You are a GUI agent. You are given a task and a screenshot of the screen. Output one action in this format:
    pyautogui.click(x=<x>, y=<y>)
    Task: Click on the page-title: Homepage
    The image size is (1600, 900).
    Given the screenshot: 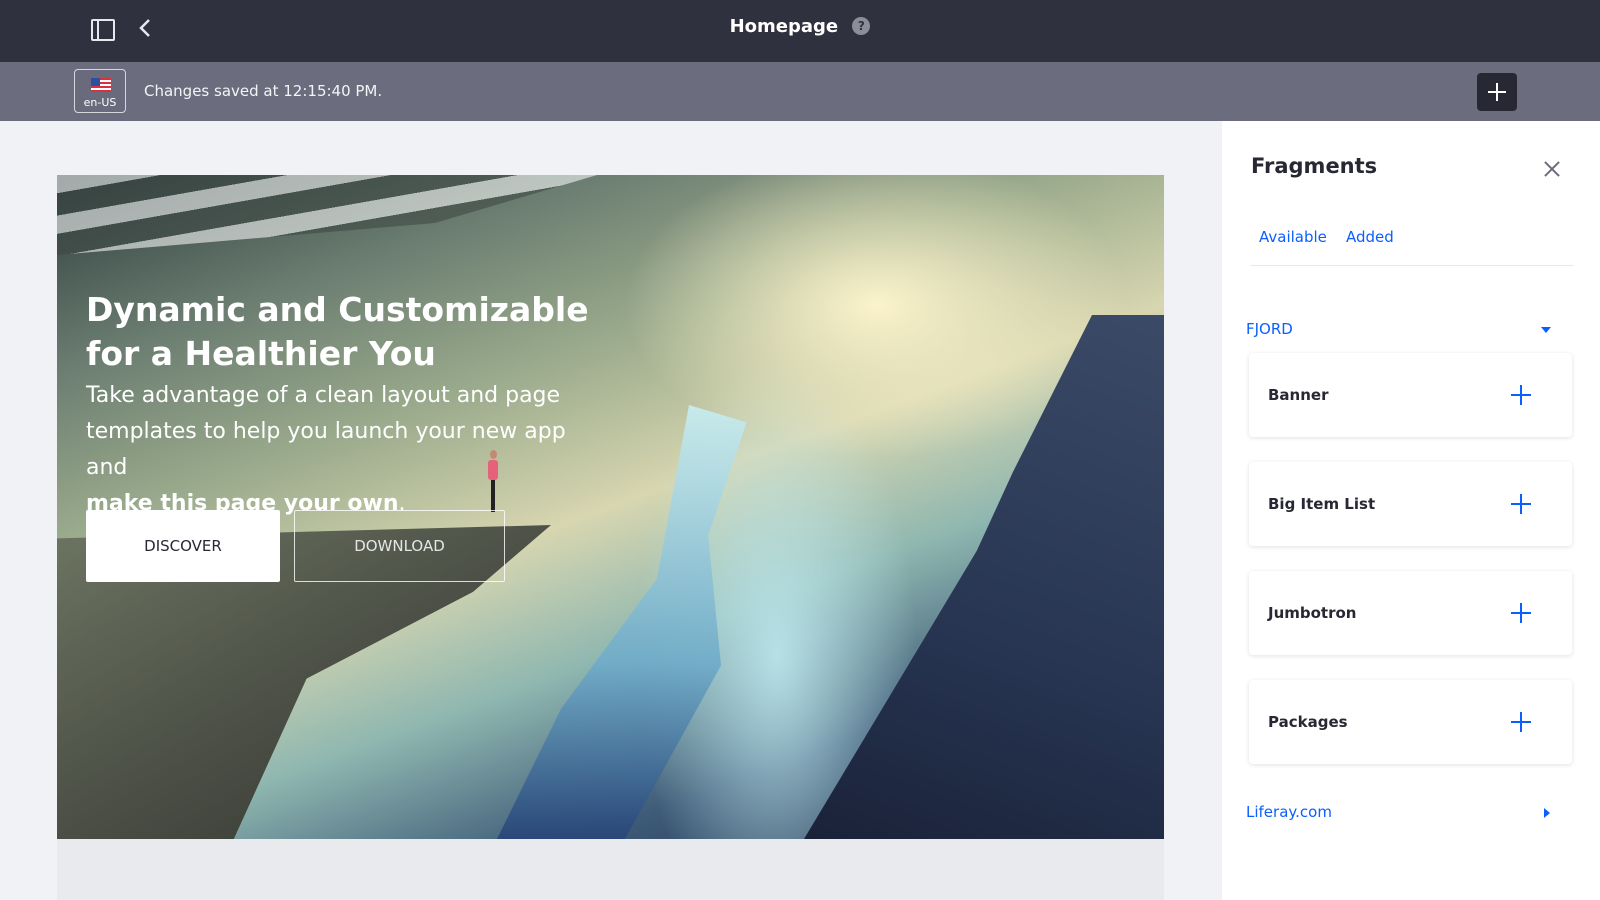 What is the action you would take?
    pyautogui.click(x=784, y=26)
    